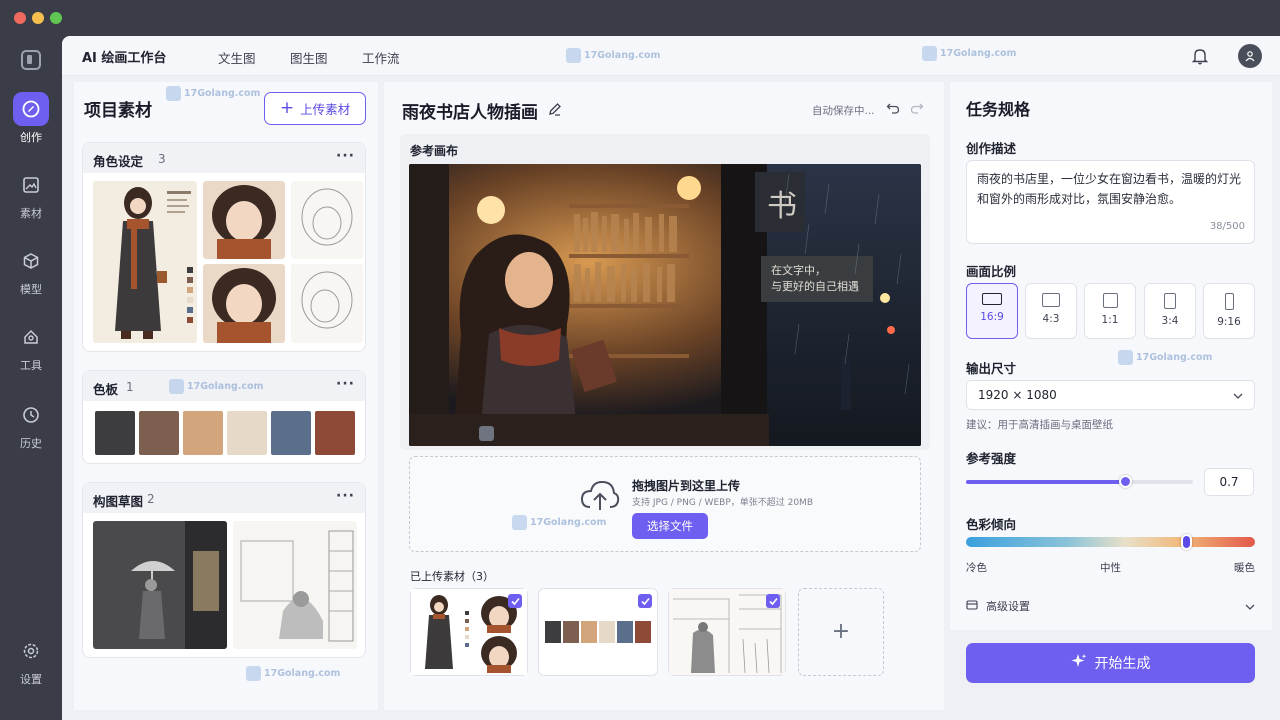 Image resolution: width=1280 pixels, height=720 pixels. What do you see at coordinates (118, 501) in the screenshot?
I see `card-title: 构图草图` at bounding box center [118, 501].